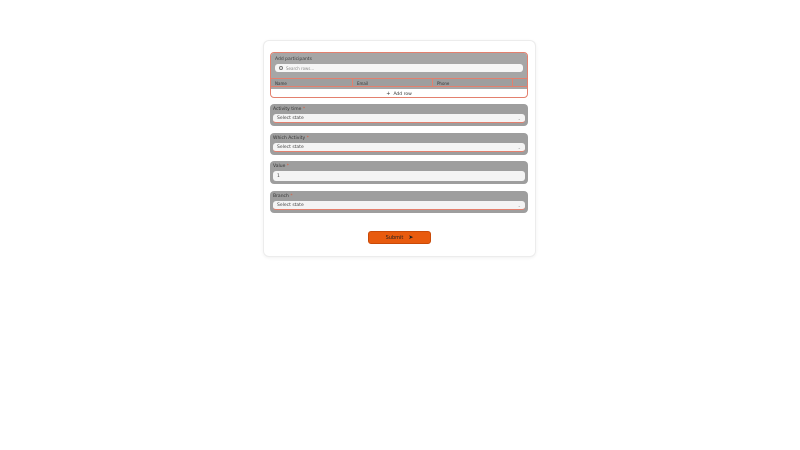  I want to click on column-email: Email, so click(393, 82).